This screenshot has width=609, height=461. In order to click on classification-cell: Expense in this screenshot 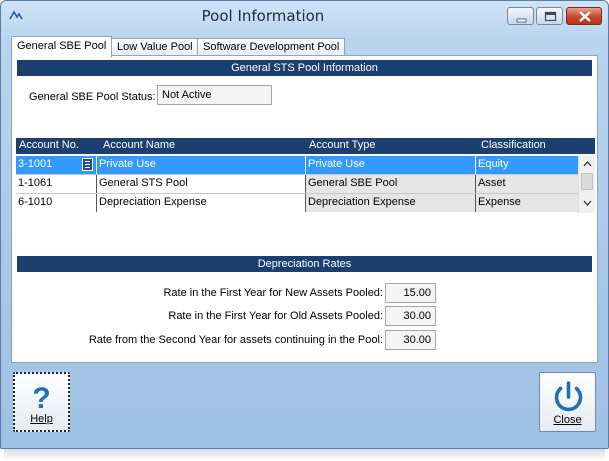, I will do `click(526, 203)`.